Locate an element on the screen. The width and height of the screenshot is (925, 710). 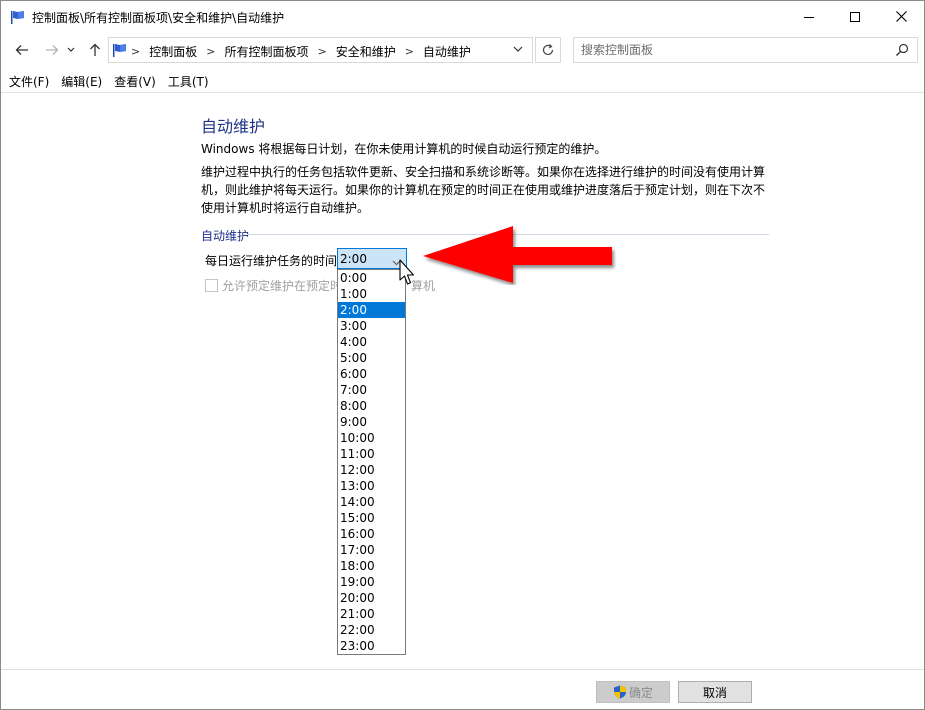
minimize-icon is located at coordinates (809, 17).